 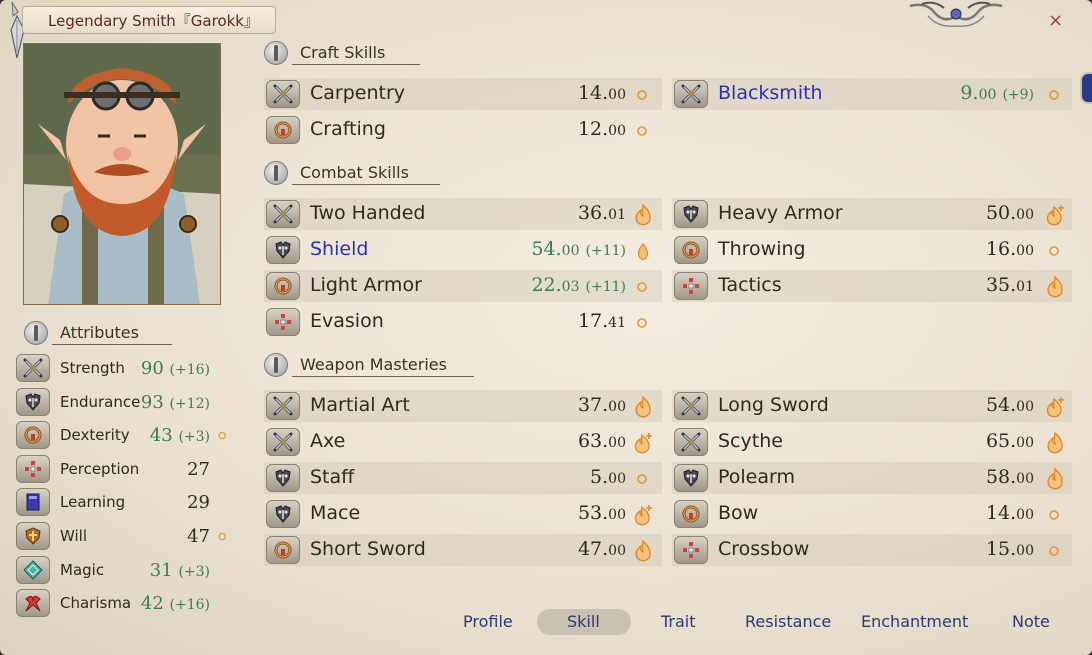 What do you see at coordinates (100, 468) in the screenshot?
I see `attribute-name: Perception` at bounding box center [100, 468].